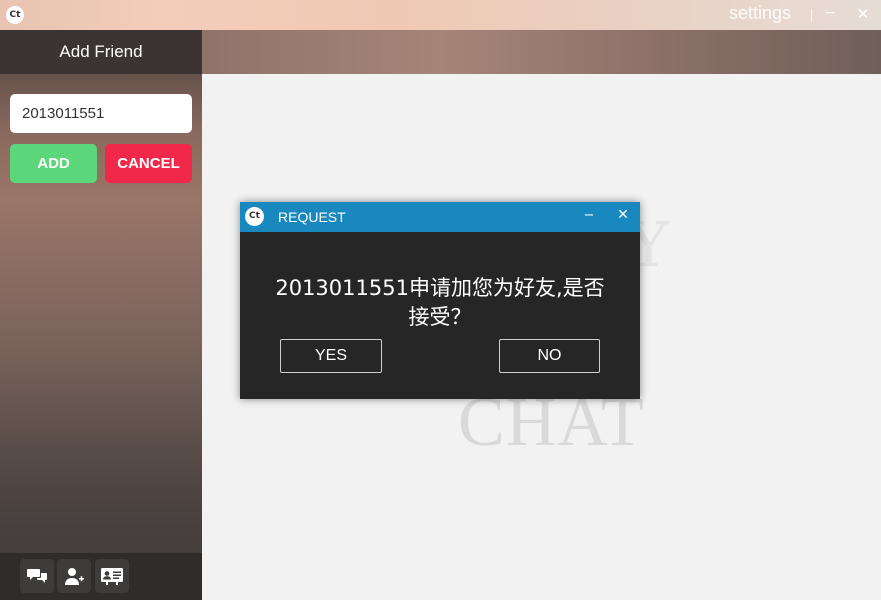 The image size is (881, 600). What do you see at coordinates (37, 576) in the screenshot?
I see `chat-bubbles-icon` at bounding box center [37, 576].